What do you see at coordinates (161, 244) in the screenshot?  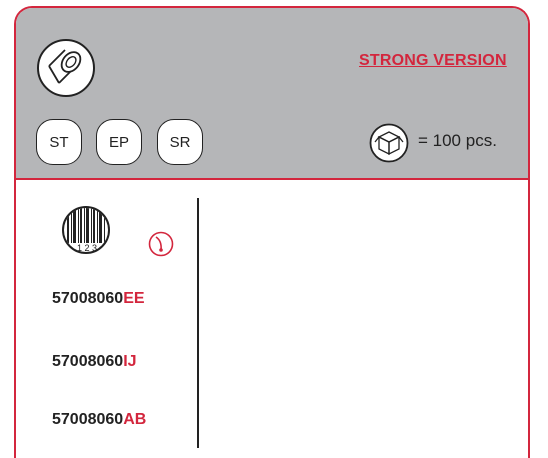 I see `dial-icon` at bounding box center [161, 244].